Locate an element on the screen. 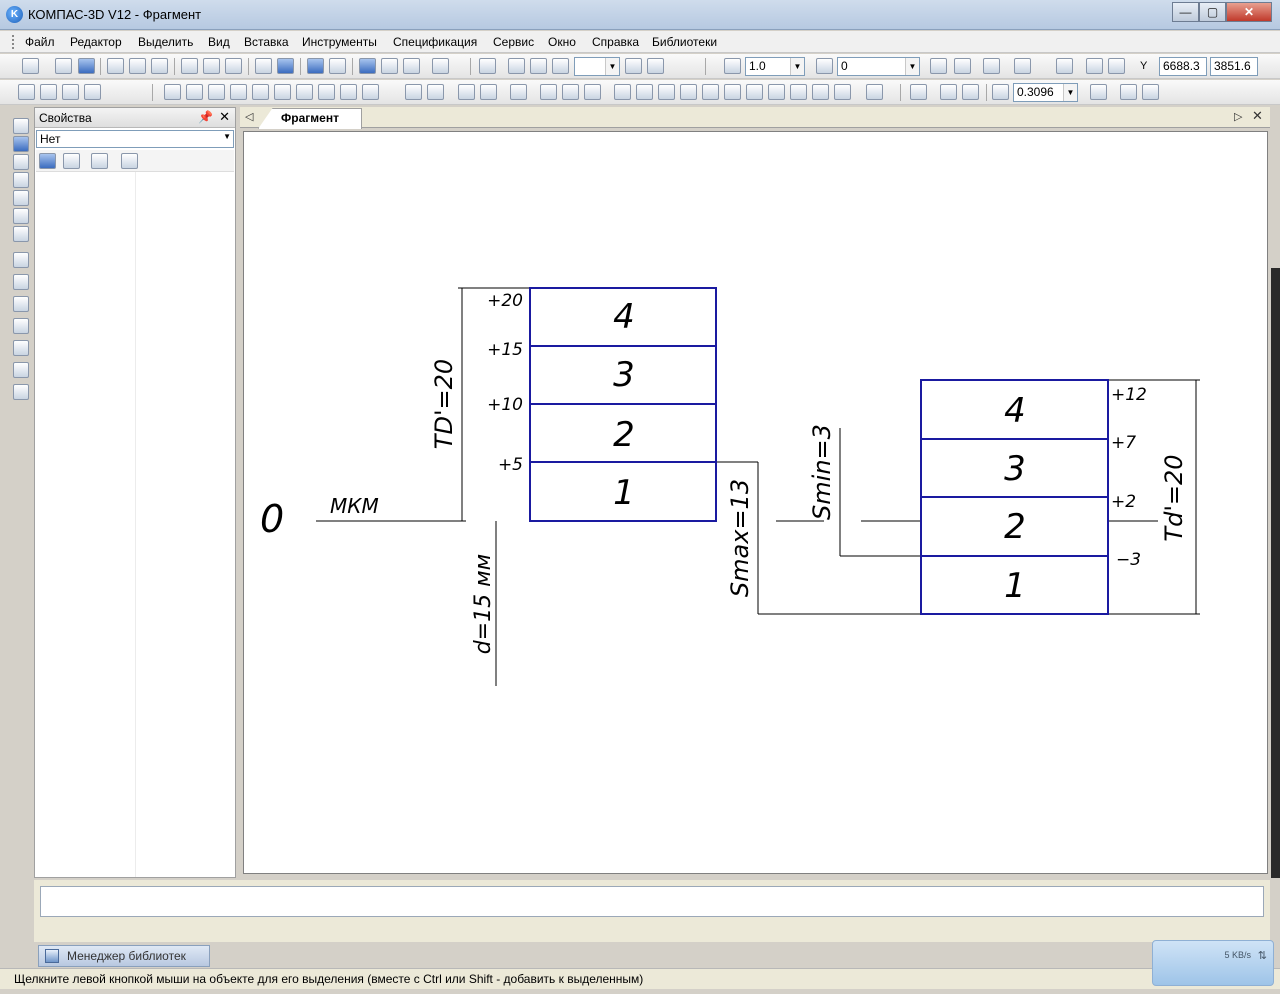 The image size is (1280, 994). scale-tool-icon is located at coordinates (466, 92).